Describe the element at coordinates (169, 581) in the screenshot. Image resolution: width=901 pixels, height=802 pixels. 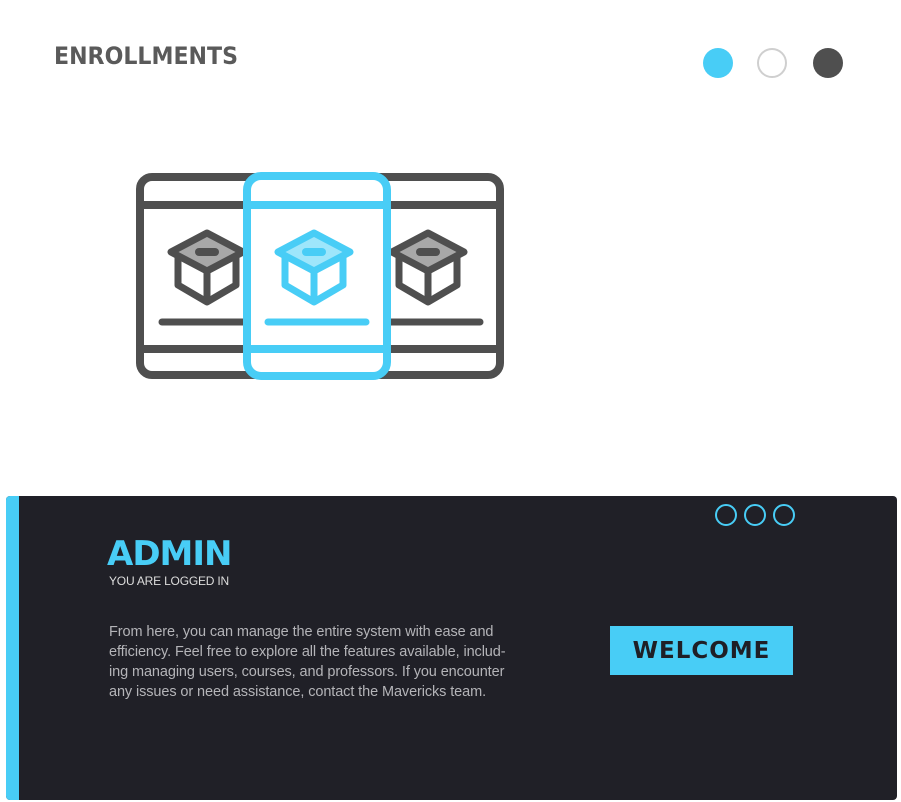
I see `login-status: YOU ARE LOGGED IN` at that location.